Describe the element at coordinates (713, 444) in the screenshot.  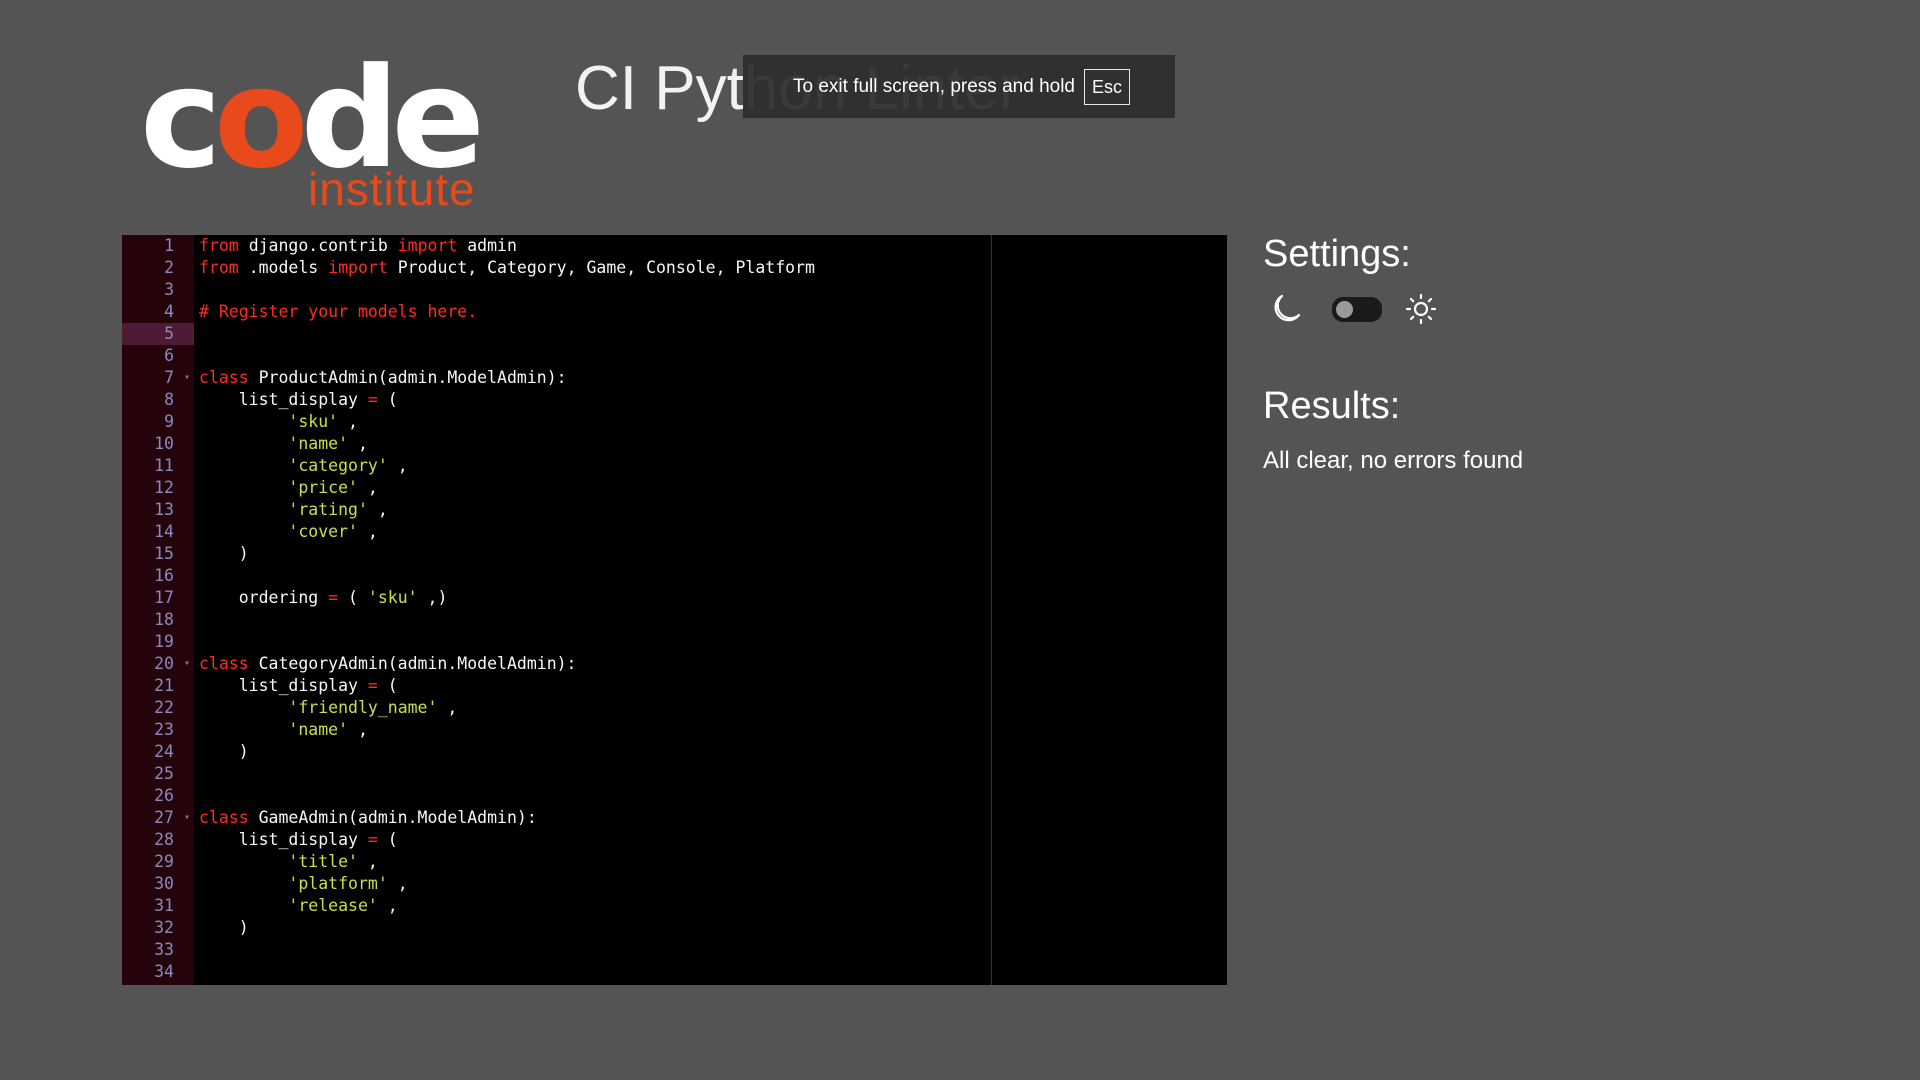
I see `code-line: 'name' ,` at that location.